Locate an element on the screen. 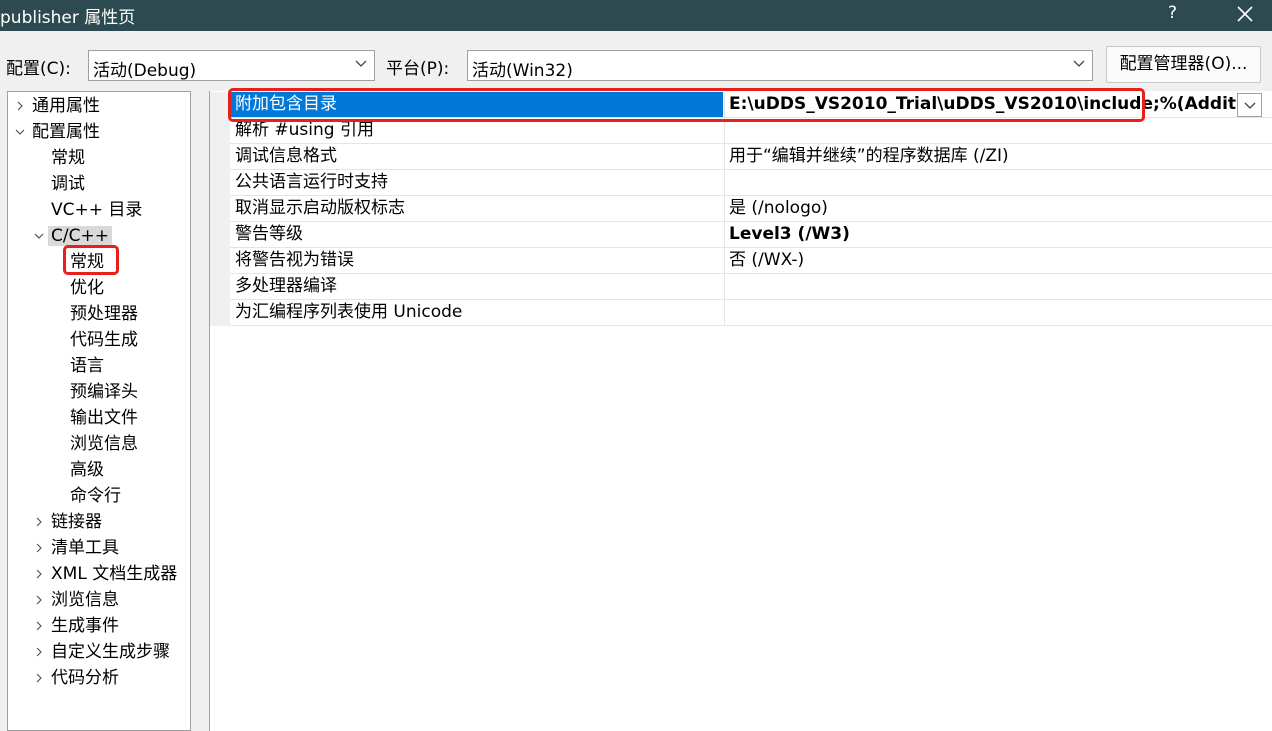 The width and height of the screenshot is (1272, 731). property-row-resolve-using: 解析 #using 引用 is located at coordinates (741, 131).